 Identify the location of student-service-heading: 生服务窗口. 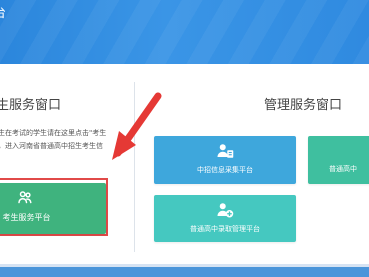
(31, 105).